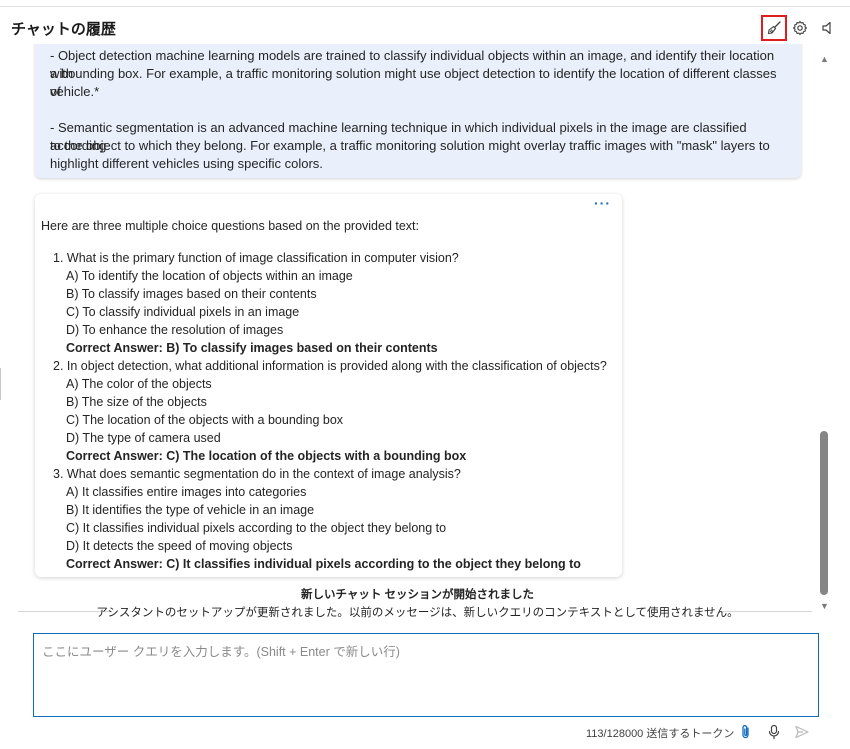 This screenshot has width=850, height=749. What do you see at coordinates (824, 59) in the screenshot?
I see `scroll-up-arrow-icon: ▲` at bounding box center [824, 59].